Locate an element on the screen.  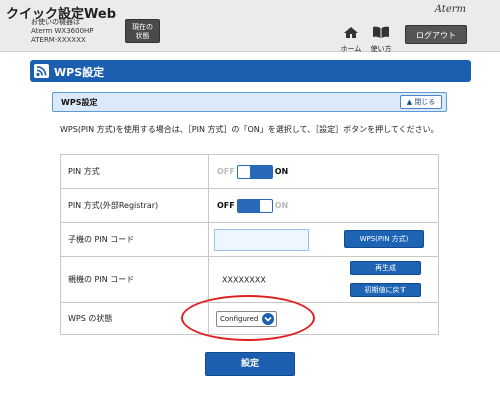
model-line-3: ATERM-XXXXXX is located at coordinates (58, 40).